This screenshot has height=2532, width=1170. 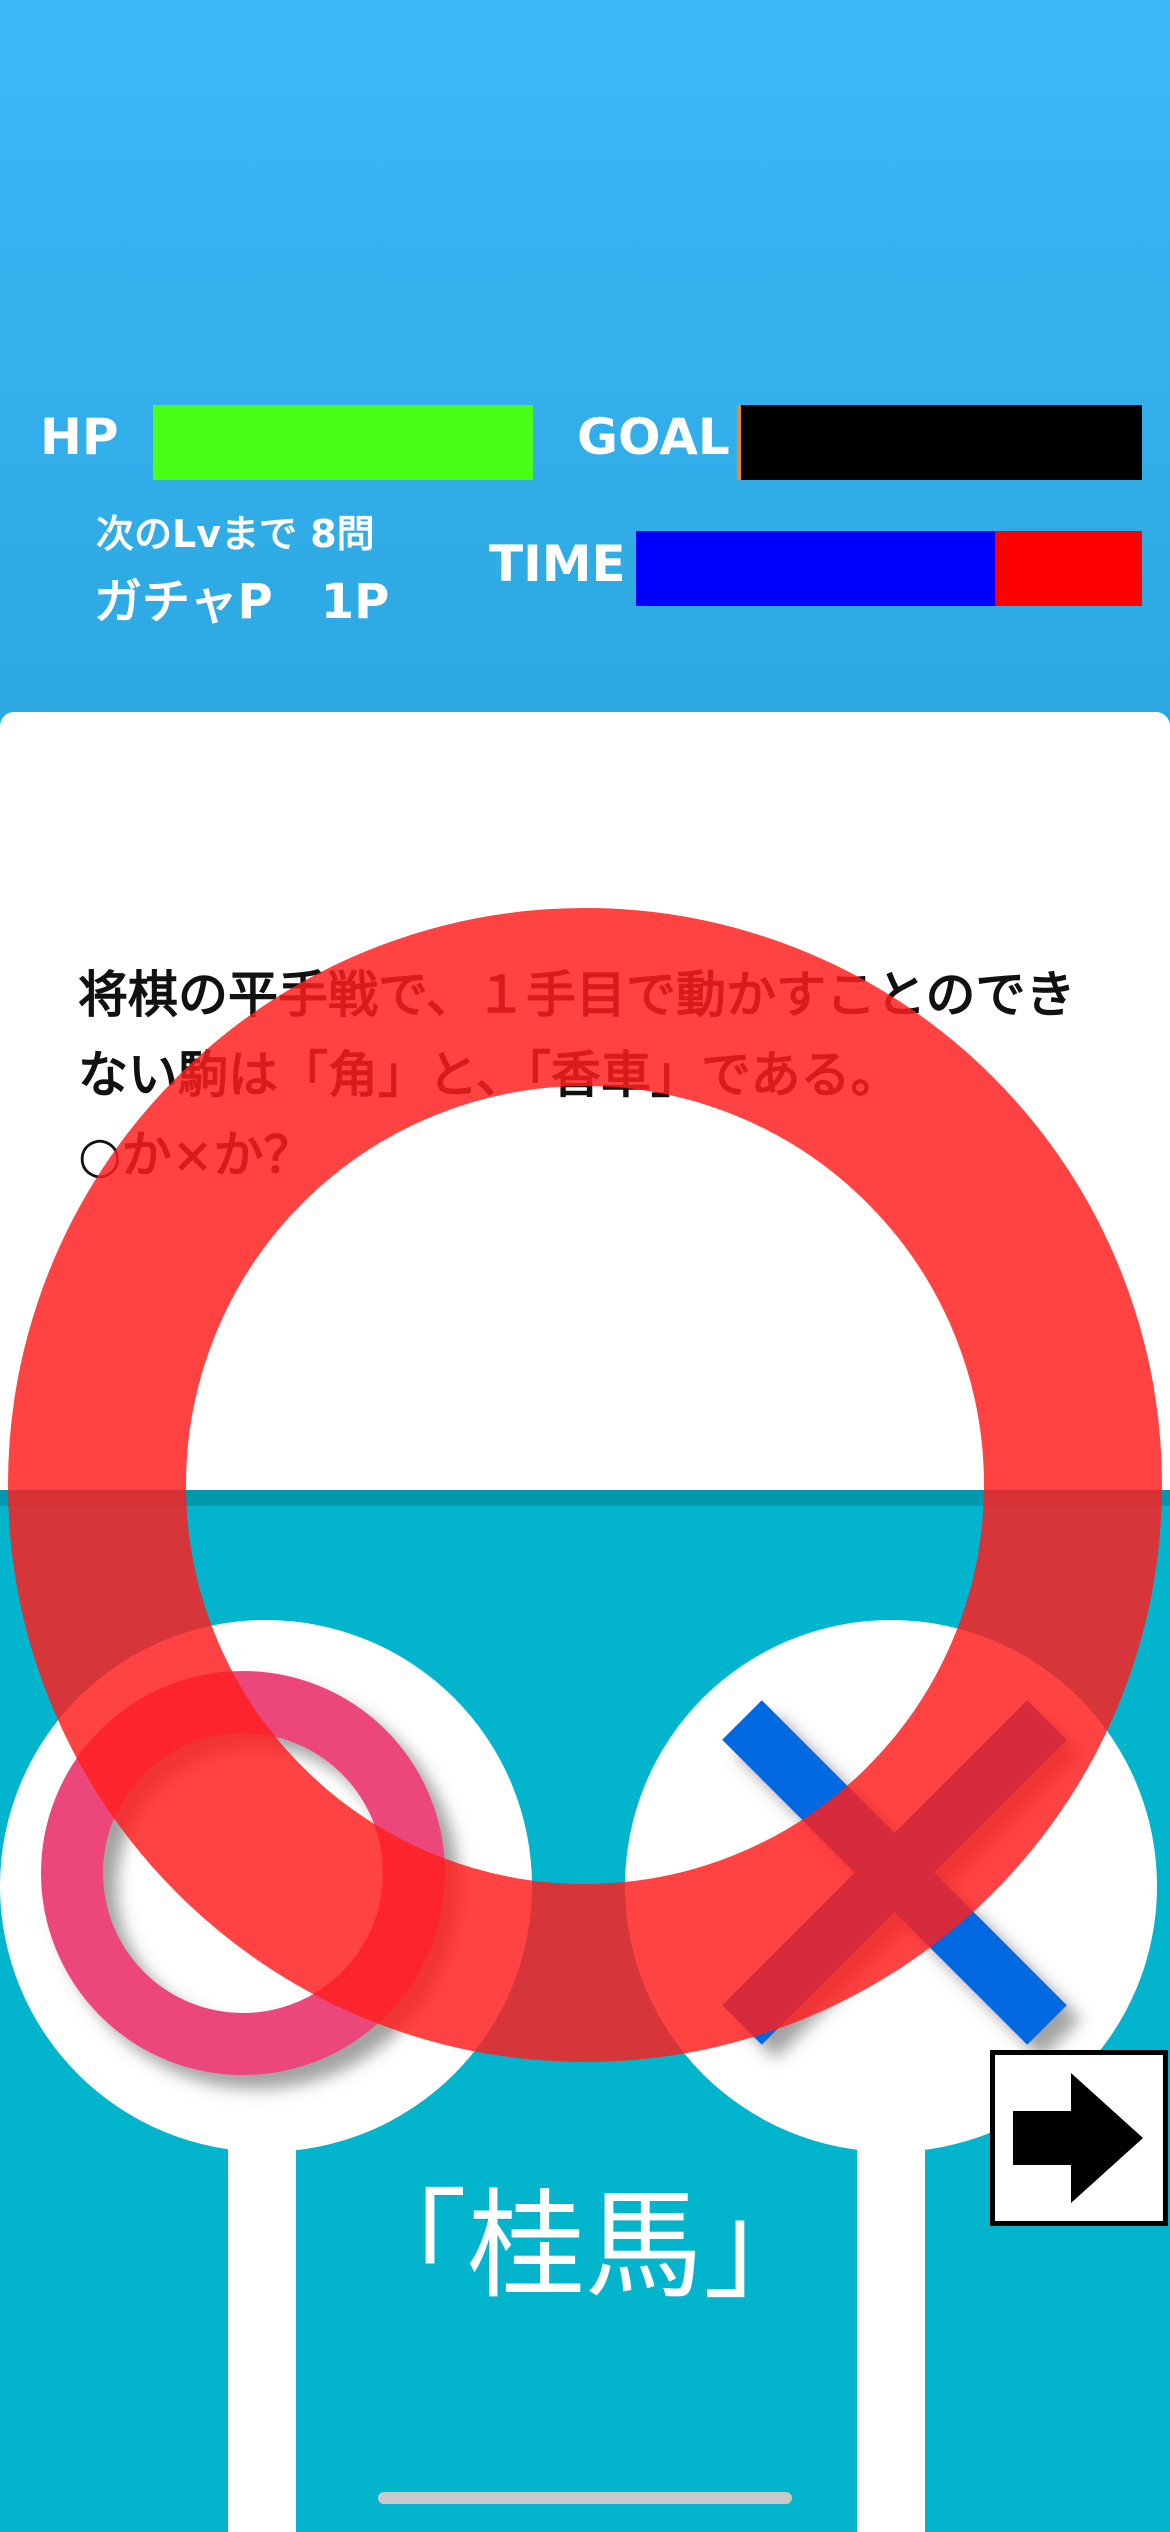 I want to click on arrow-right-icon, so click(x=1078, y=2138).